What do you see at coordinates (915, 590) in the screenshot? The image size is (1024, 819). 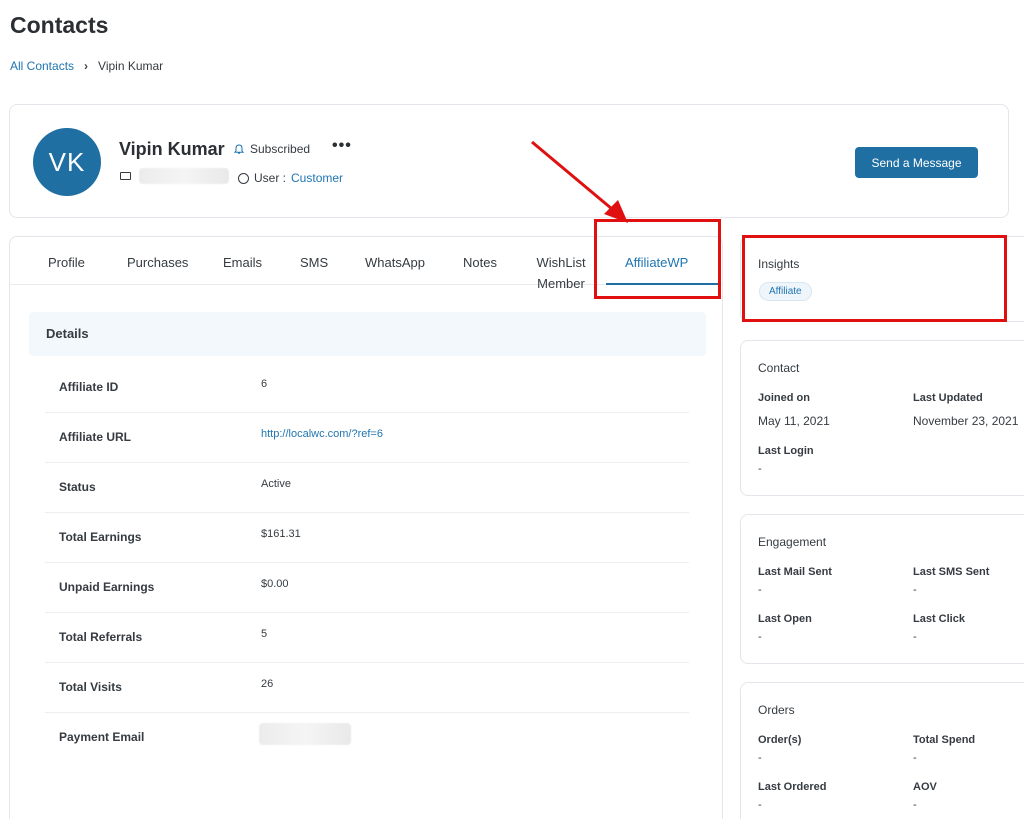 I see `last-sms-value: -` at bounding box center [915, 590].